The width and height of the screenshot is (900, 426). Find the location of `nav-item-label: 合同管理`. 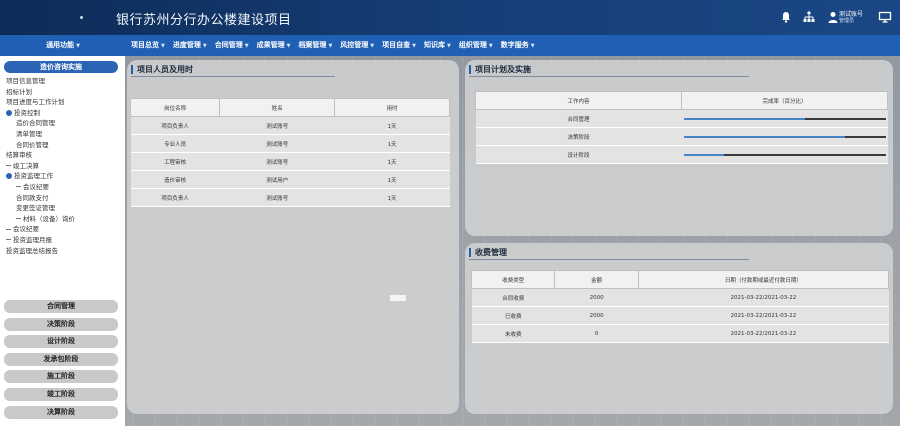

nav-item-label: 合同管理 is located at coordinates (228, 45).